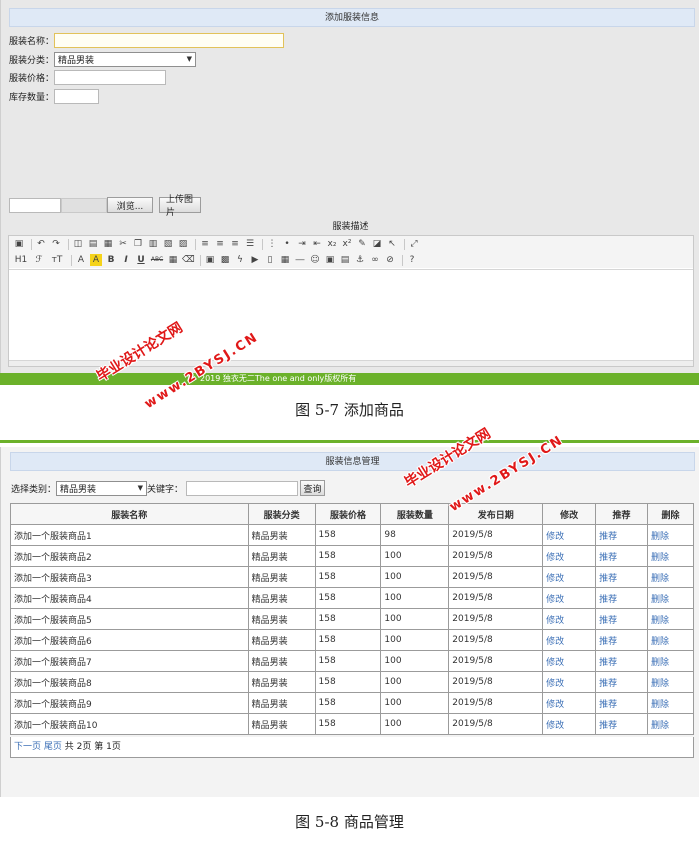  What do you see at coordinates (302, 244) in the screenshot?
I see `indent-icon: ⇥` at bounding box center [302, 244].